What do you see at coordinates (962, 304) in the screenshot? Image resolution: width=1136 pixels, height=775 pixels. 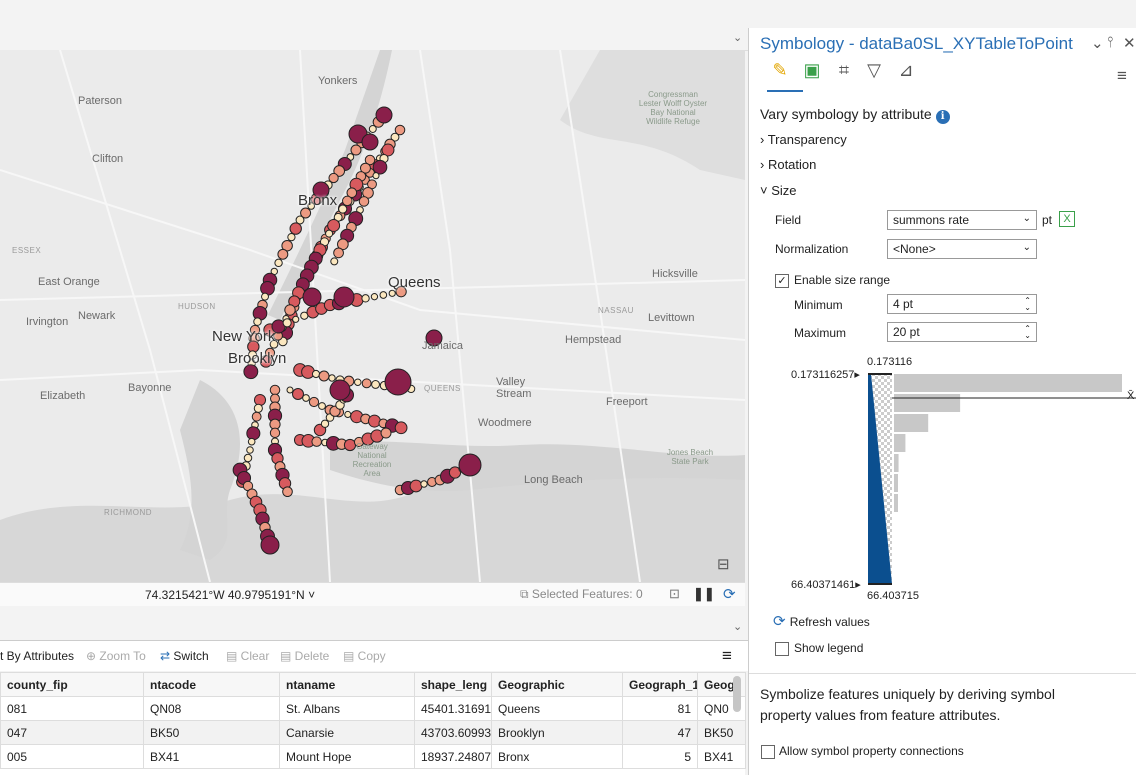 I see `minimum-spinner: 4 pt ⌃ ⌄` at bounding box center [962, 304].